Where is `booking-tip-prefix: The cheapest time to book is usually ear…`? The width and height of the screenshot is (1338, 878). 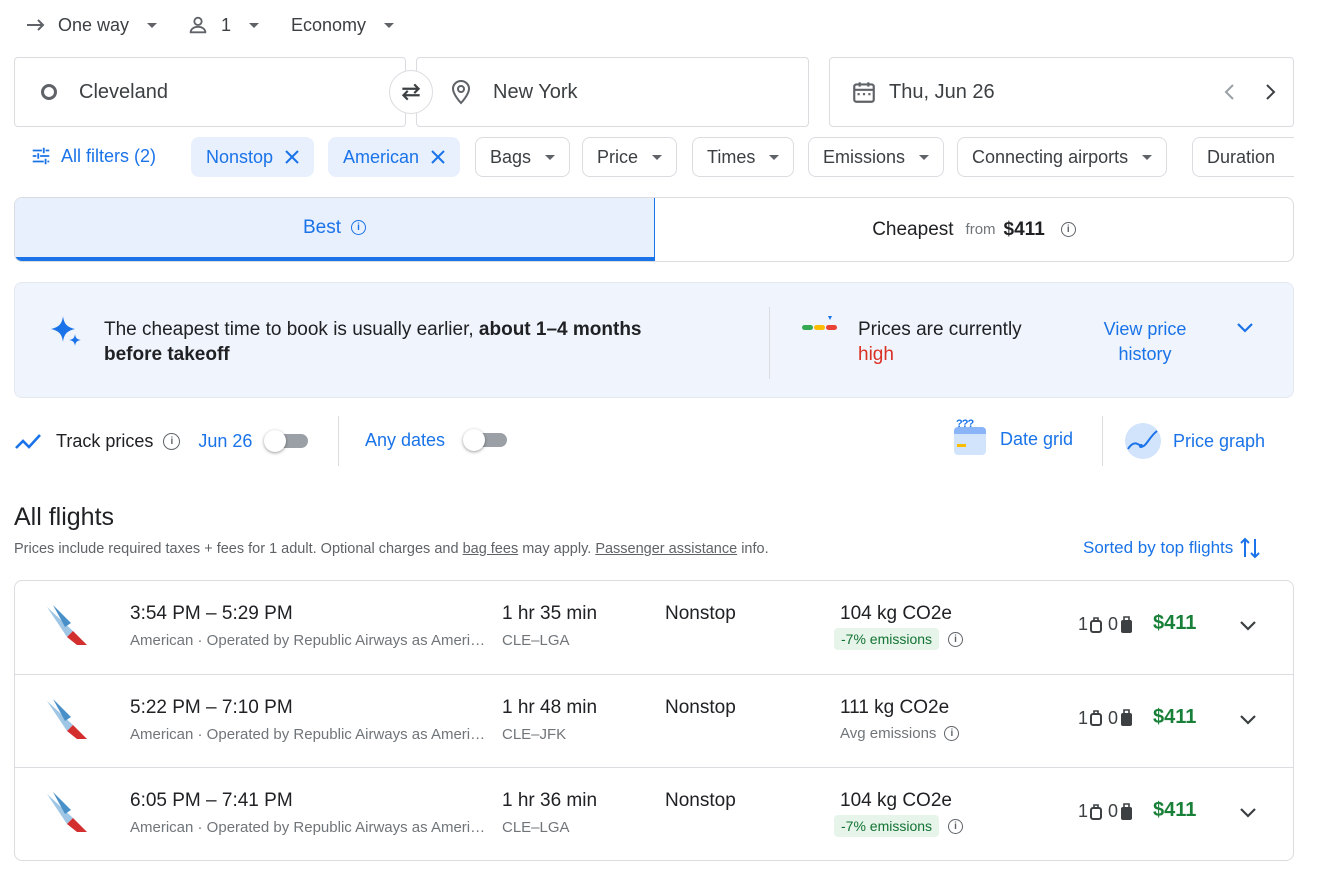 booking-tip-prefix: The cheapest time to book is usually ear… is located at coordinates (291, 329).